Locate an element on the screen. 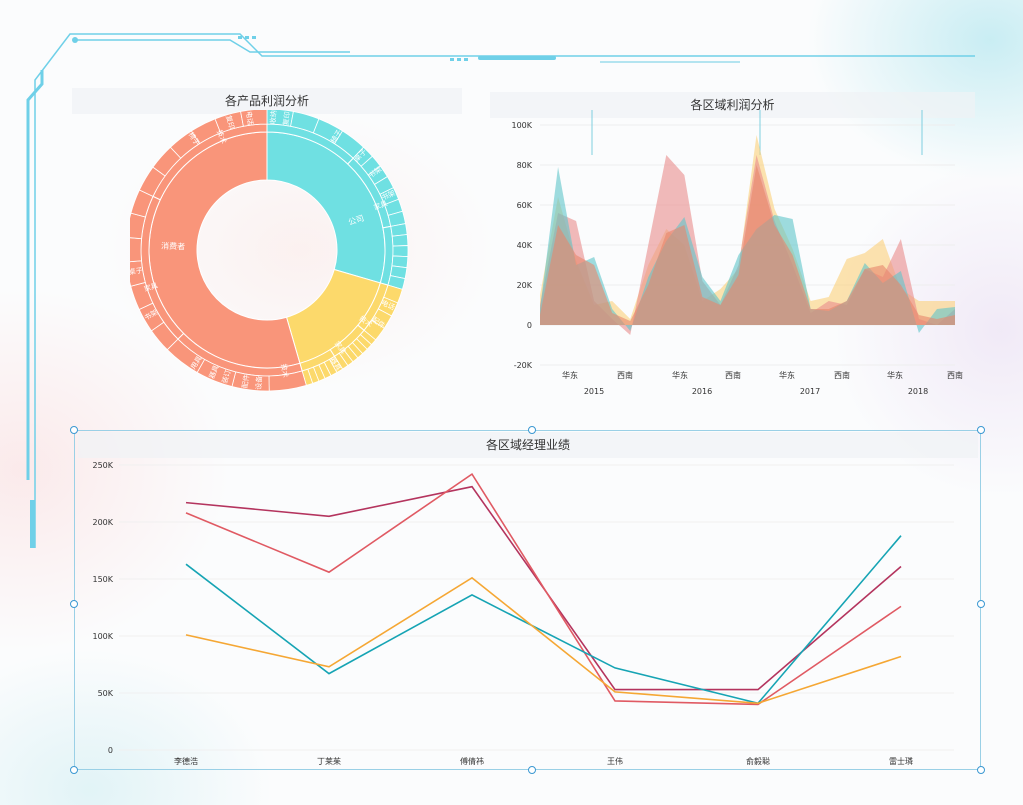 Image resolution: width=1023 pixels, height=805 pixels. sunburst-label: 收纳 is located at coordinates (273, 117).